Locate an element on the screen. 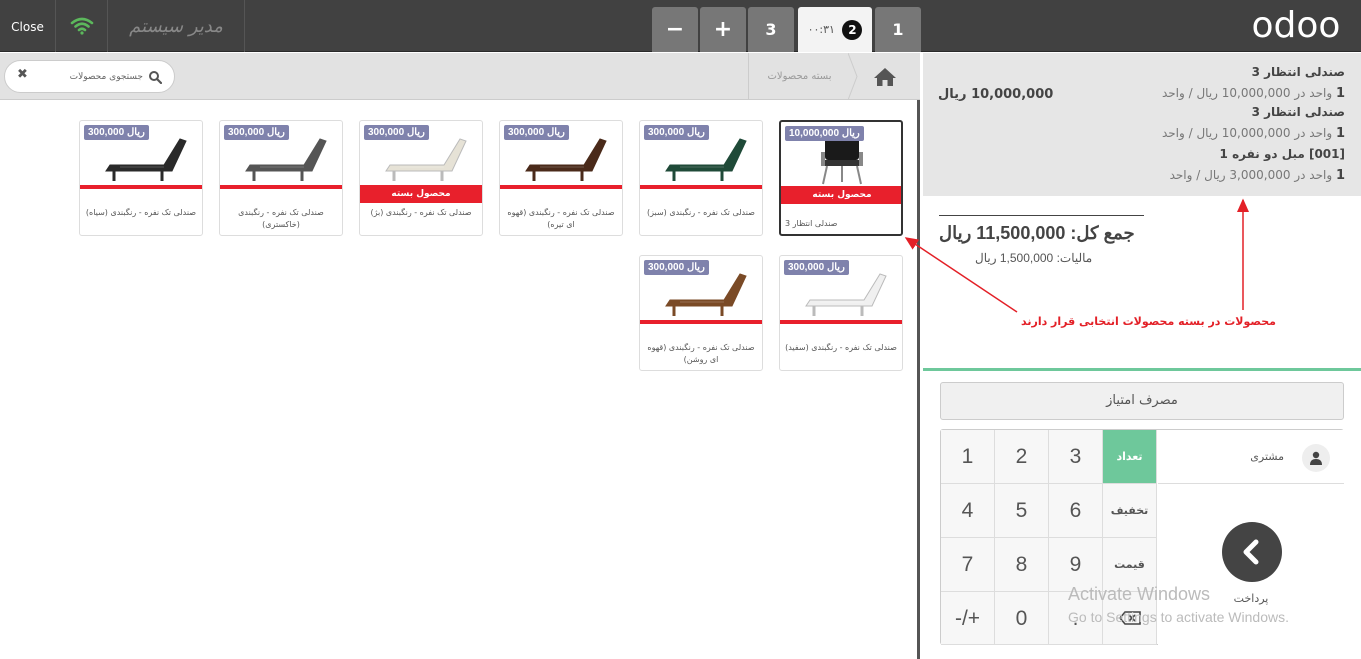  chevron-left-icon is located at coordinates (1252, 552).